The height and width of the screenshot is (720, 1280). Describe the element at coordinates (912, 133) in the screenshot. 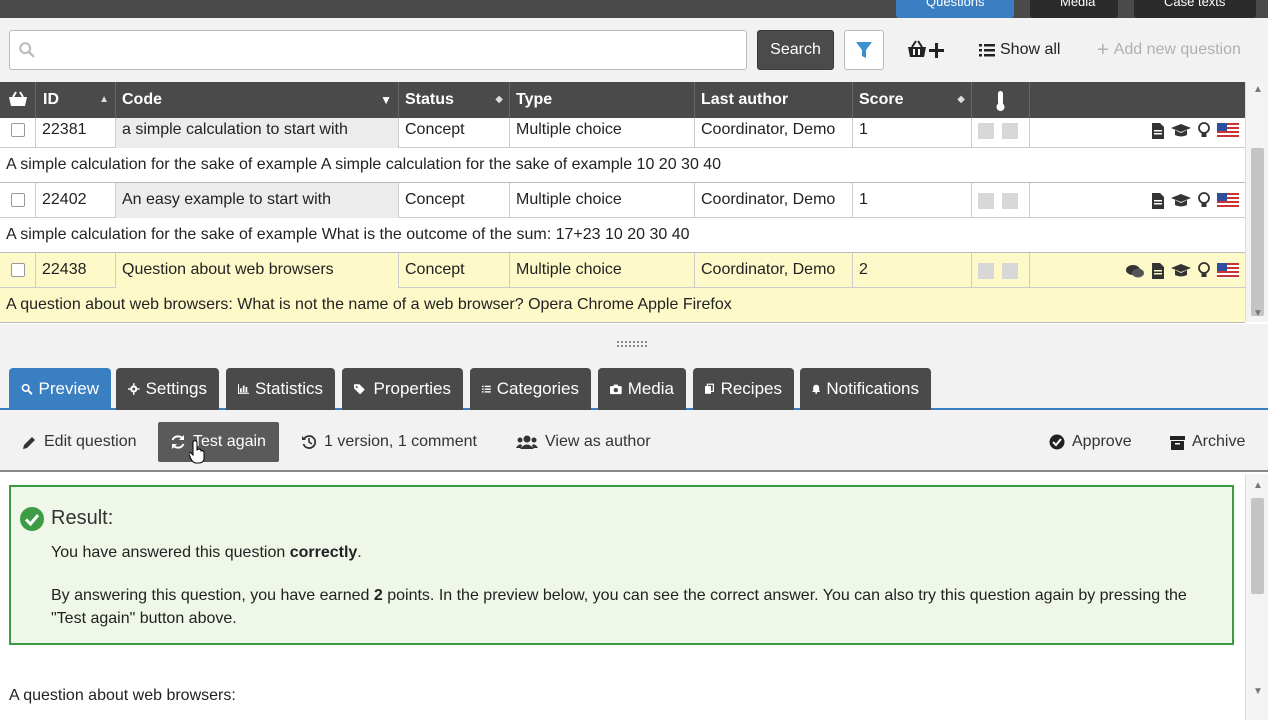

I see `cell-score: 1` at that location.